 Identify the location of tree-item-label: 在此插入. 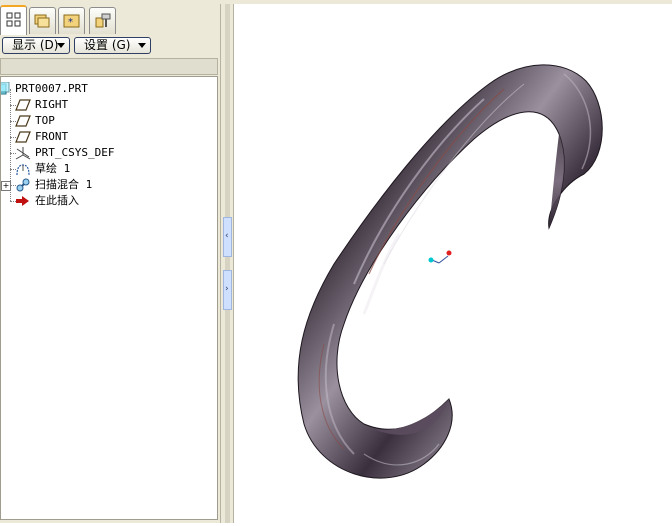
(57, 200).